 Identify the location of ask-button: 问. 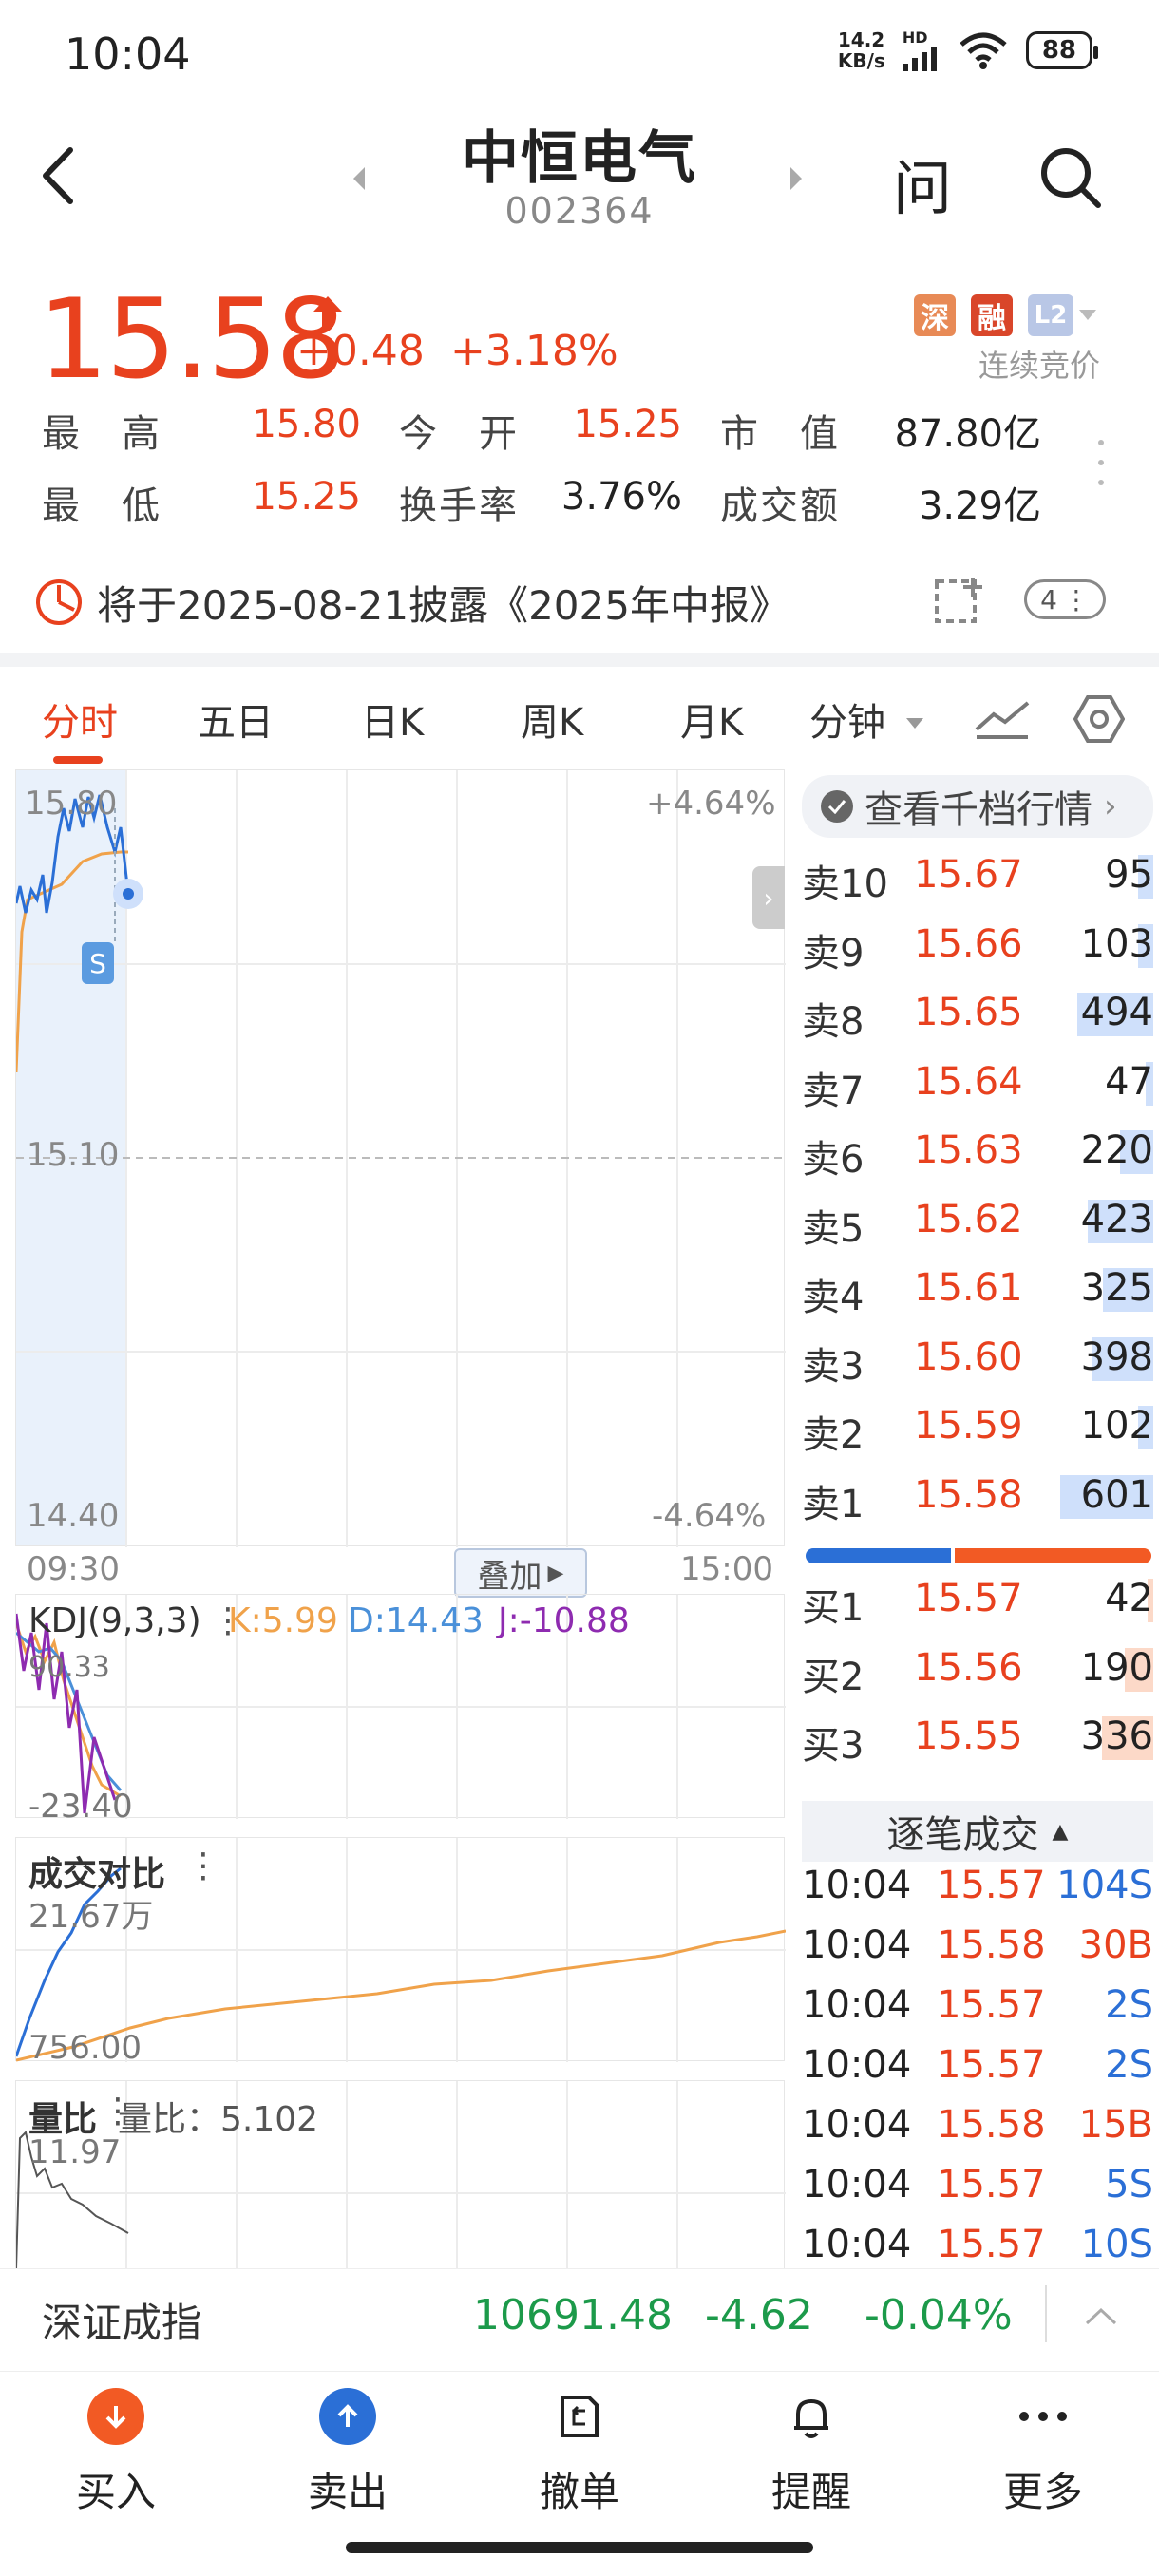
(922, 183).